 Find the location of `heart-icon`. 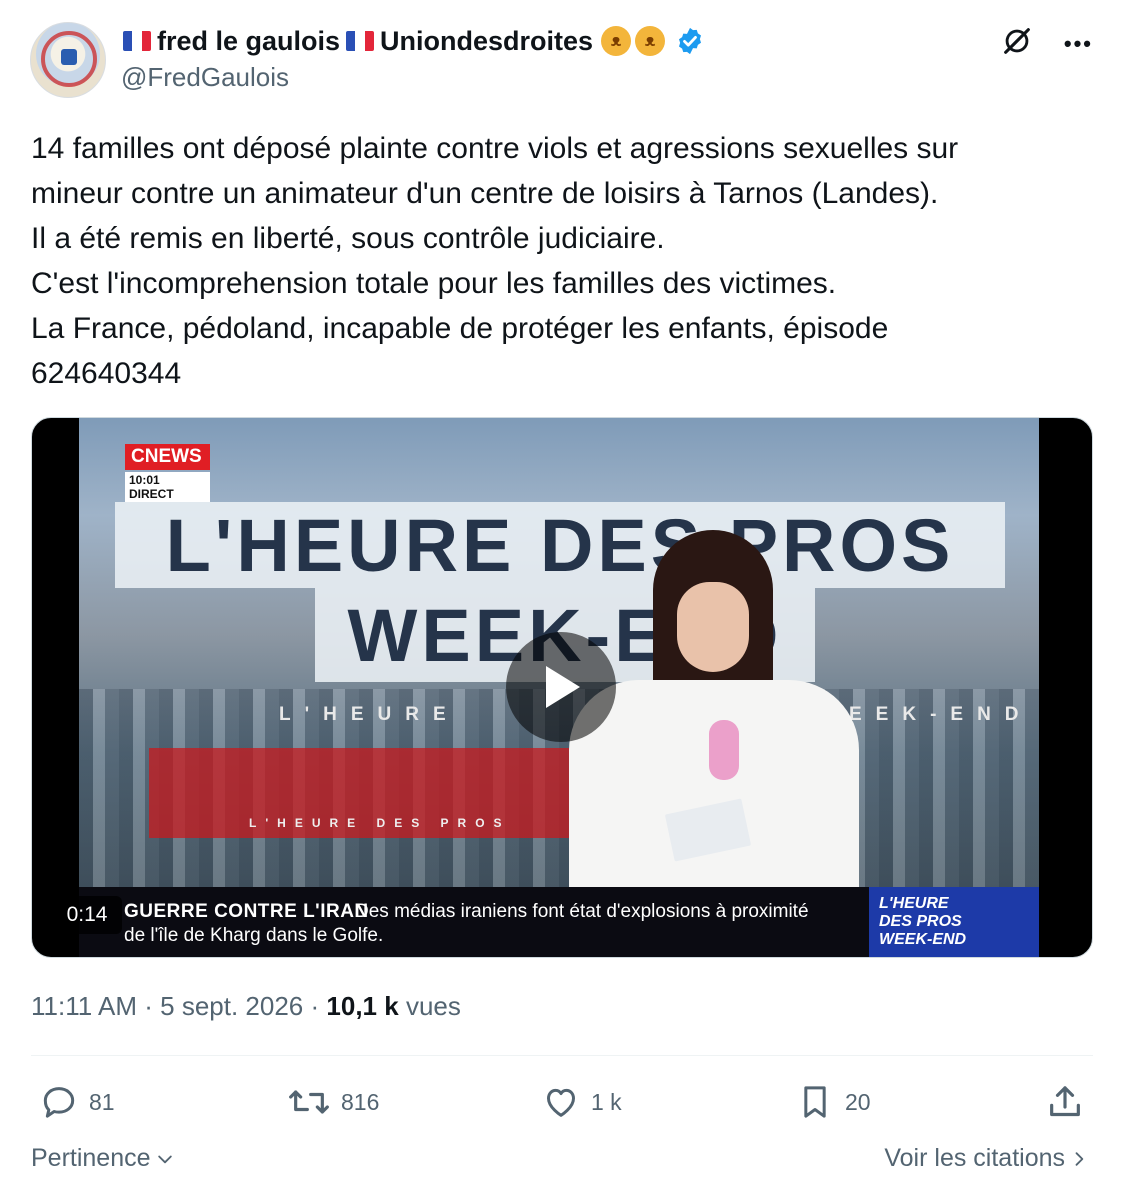

heart-icon is located at coordinates (561, 1102).